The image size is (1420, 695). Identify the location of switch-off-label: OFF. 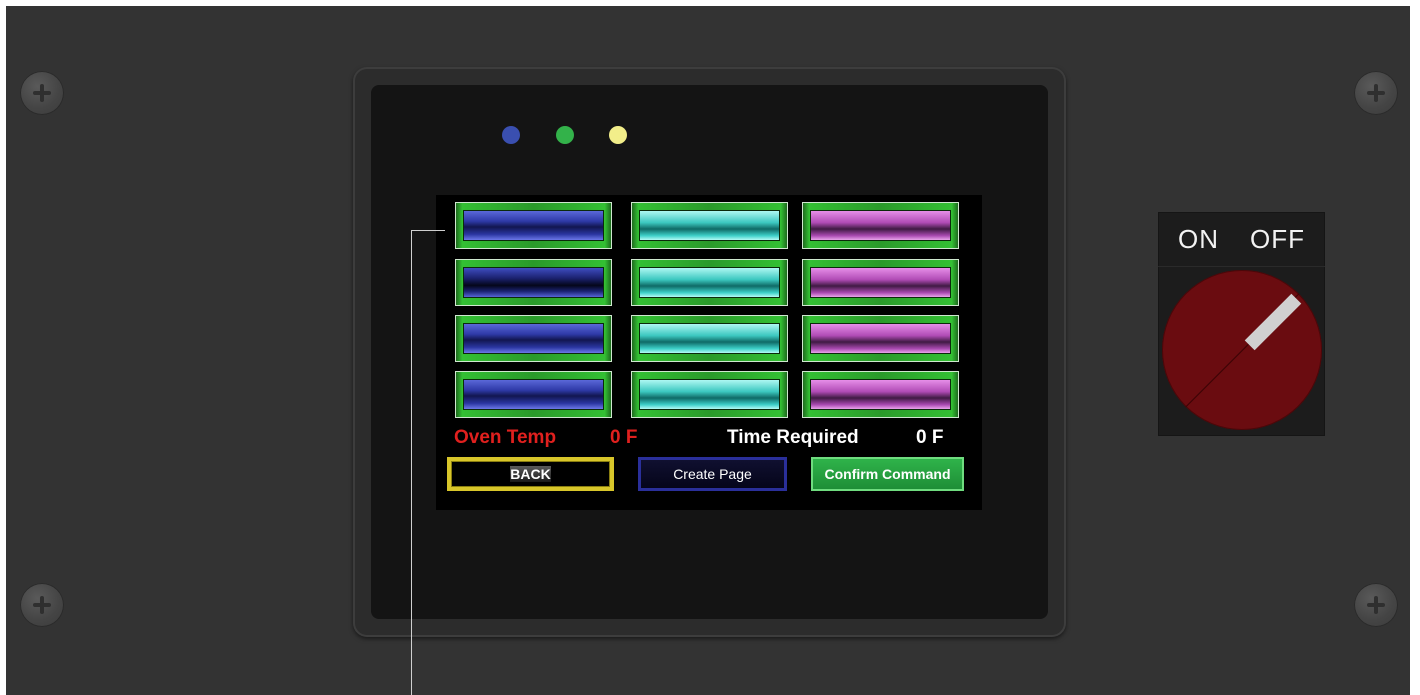
(1277, 239).